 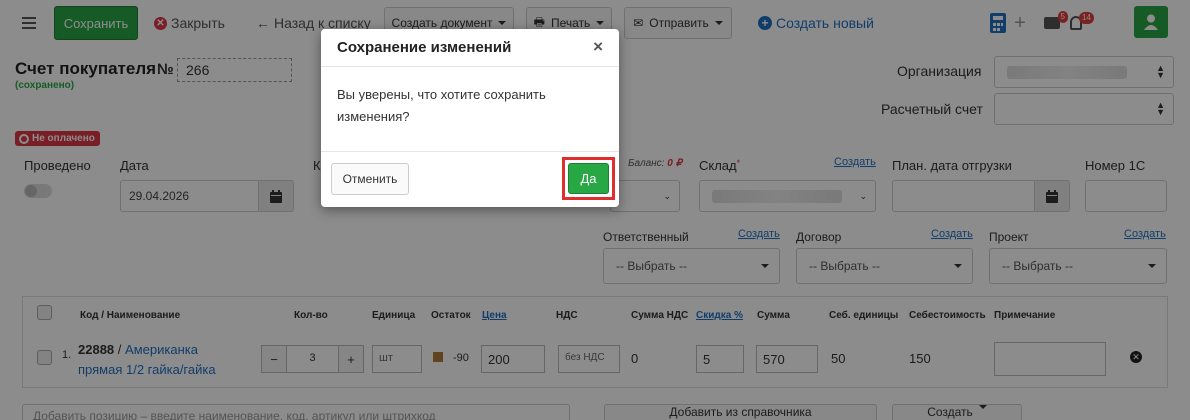 What do you see at coordinates (370, 179) in the screenshot?
I see `cancel-button: Отменить` at bounding box center [370, 179].